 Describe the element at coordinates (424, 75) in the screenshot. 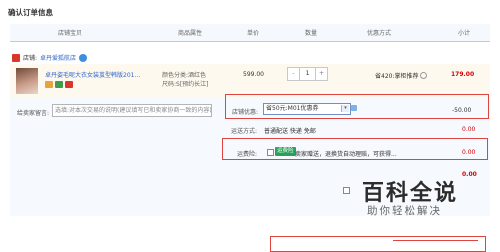

I see `help-icon` at that location.